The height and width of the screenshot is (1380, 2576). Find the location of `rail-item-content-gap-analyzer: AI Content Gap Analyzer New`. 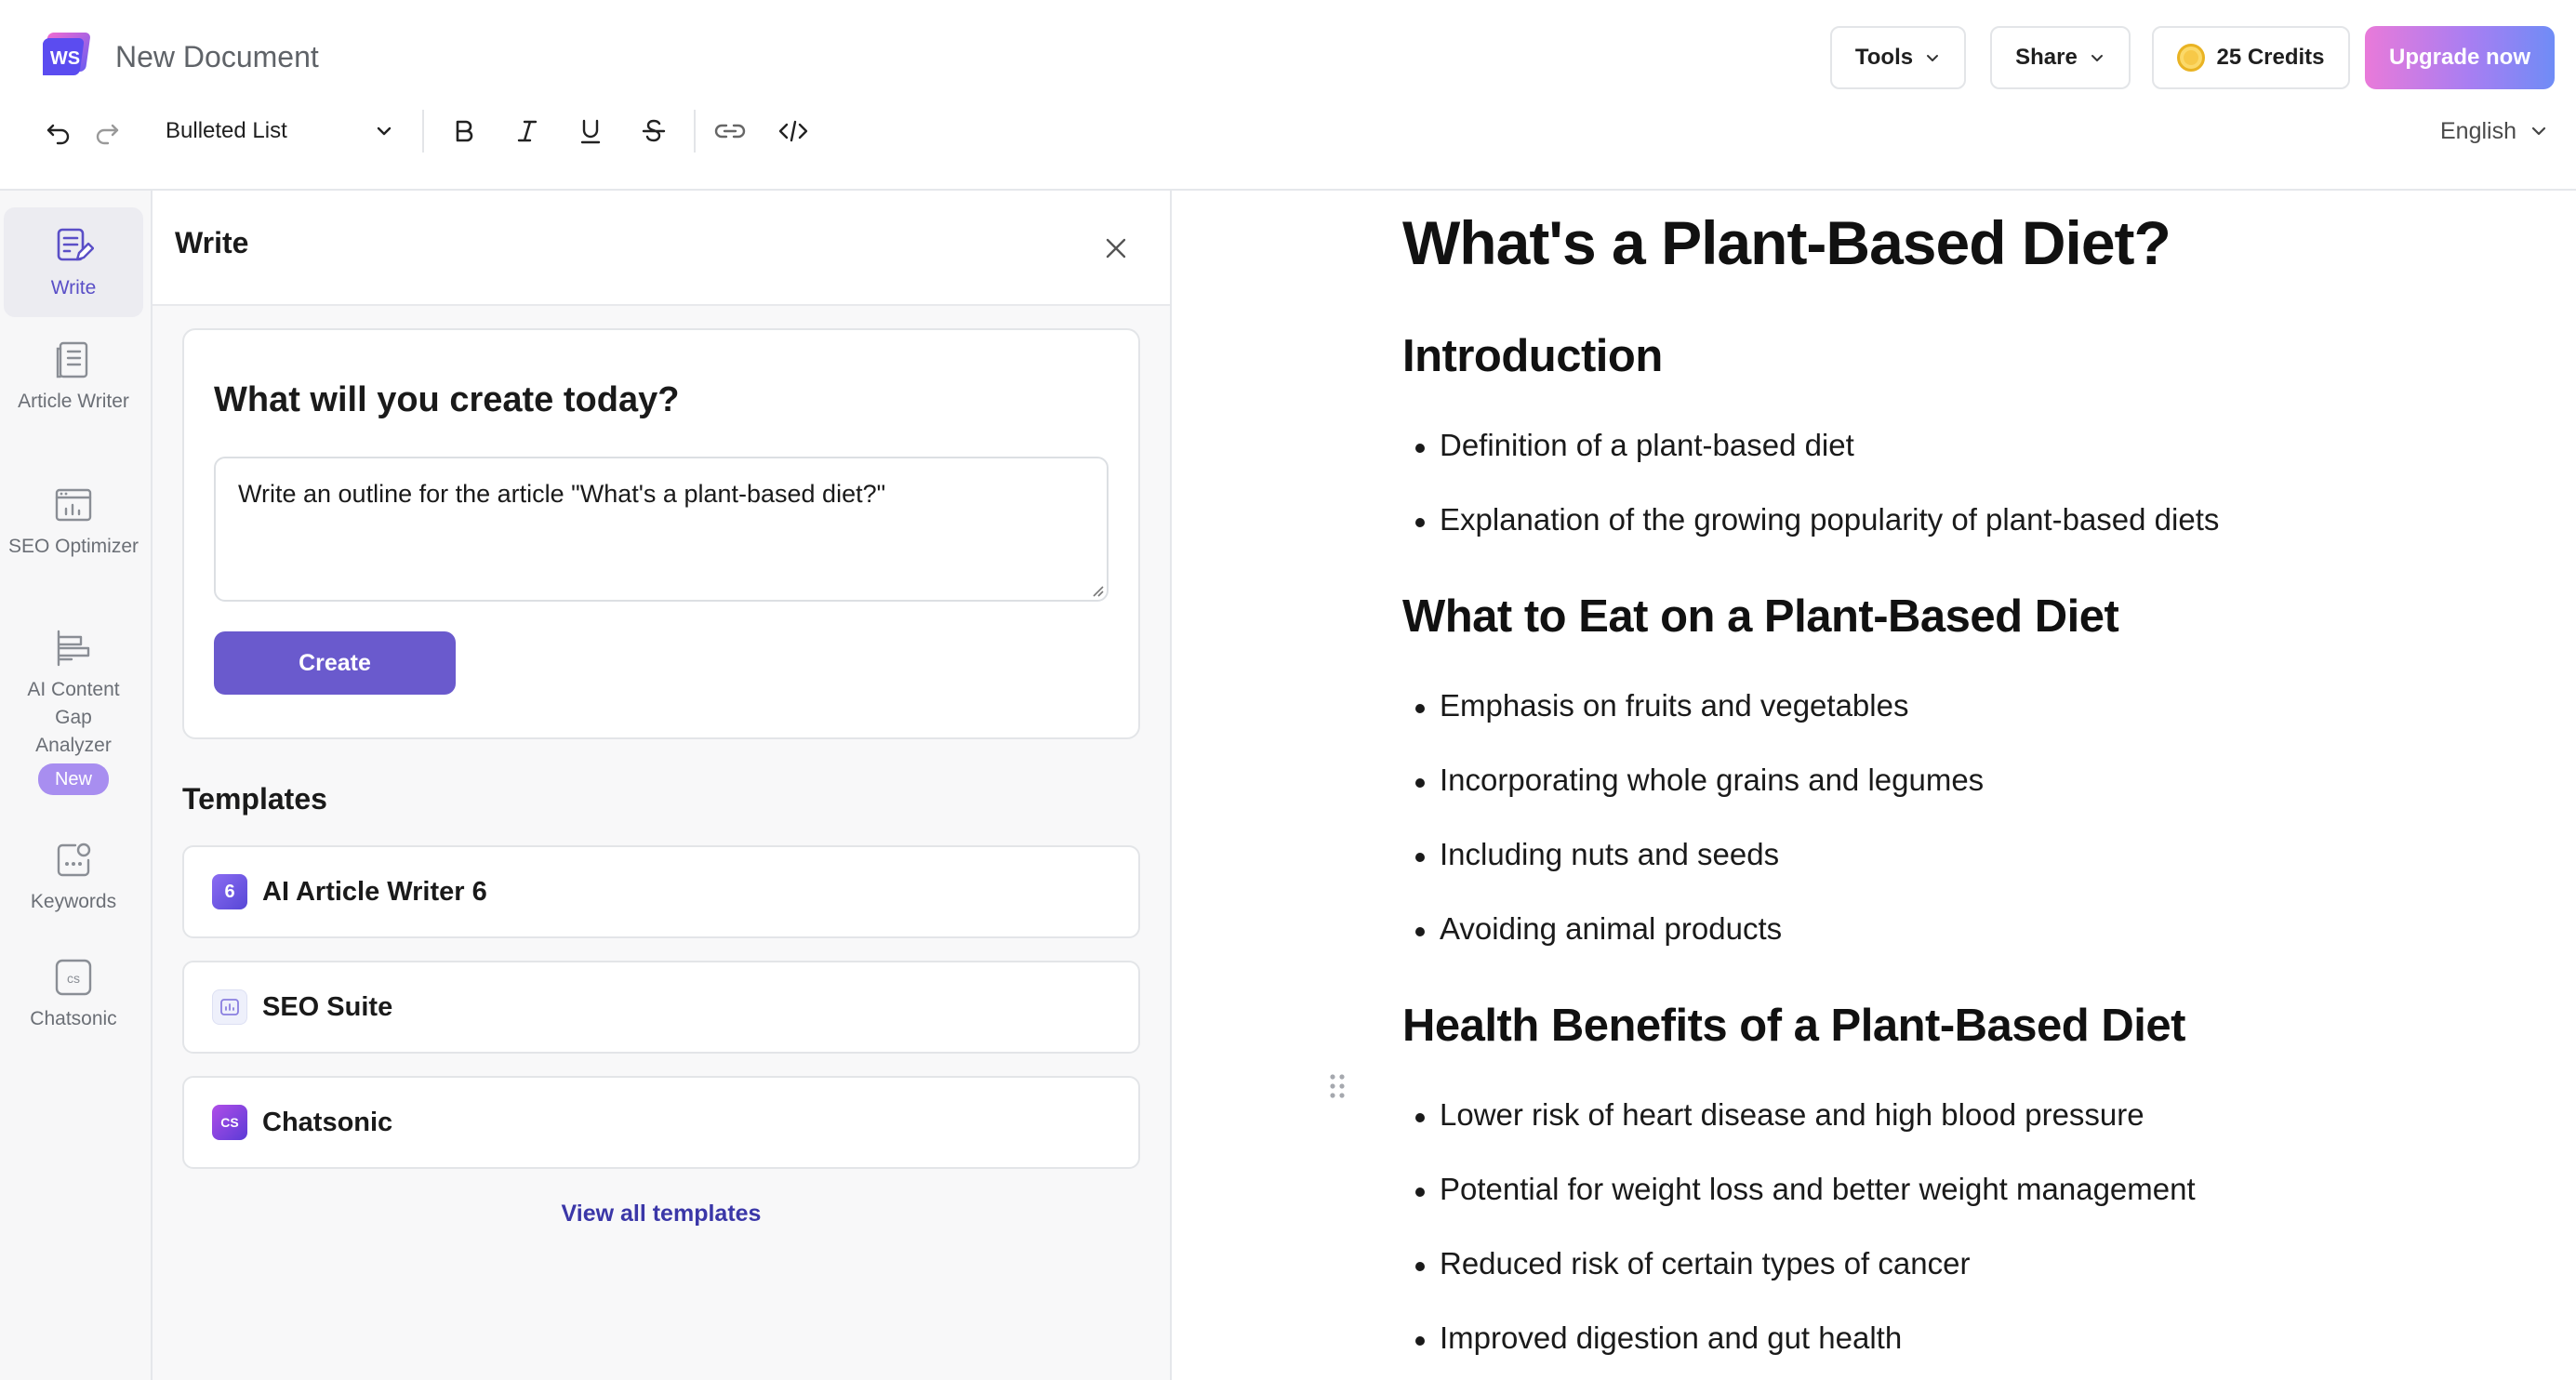

rail-item-content-gap-analyzer: AI Content Gap Analyzer New is located at coordinates (73, 711).